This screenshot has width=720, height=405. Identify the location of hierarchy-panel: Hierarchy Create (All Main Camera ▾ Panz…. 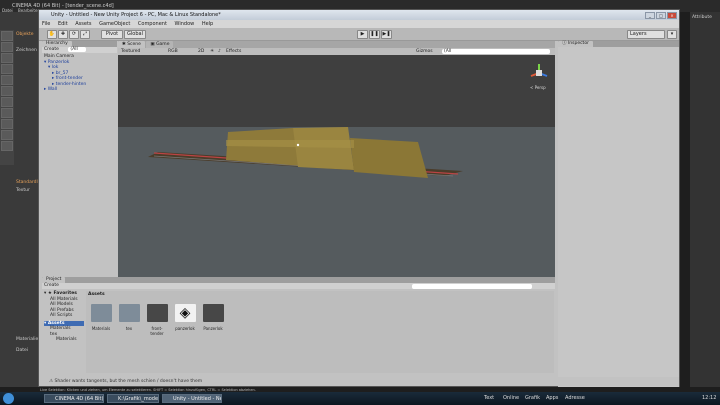
(79, 157).